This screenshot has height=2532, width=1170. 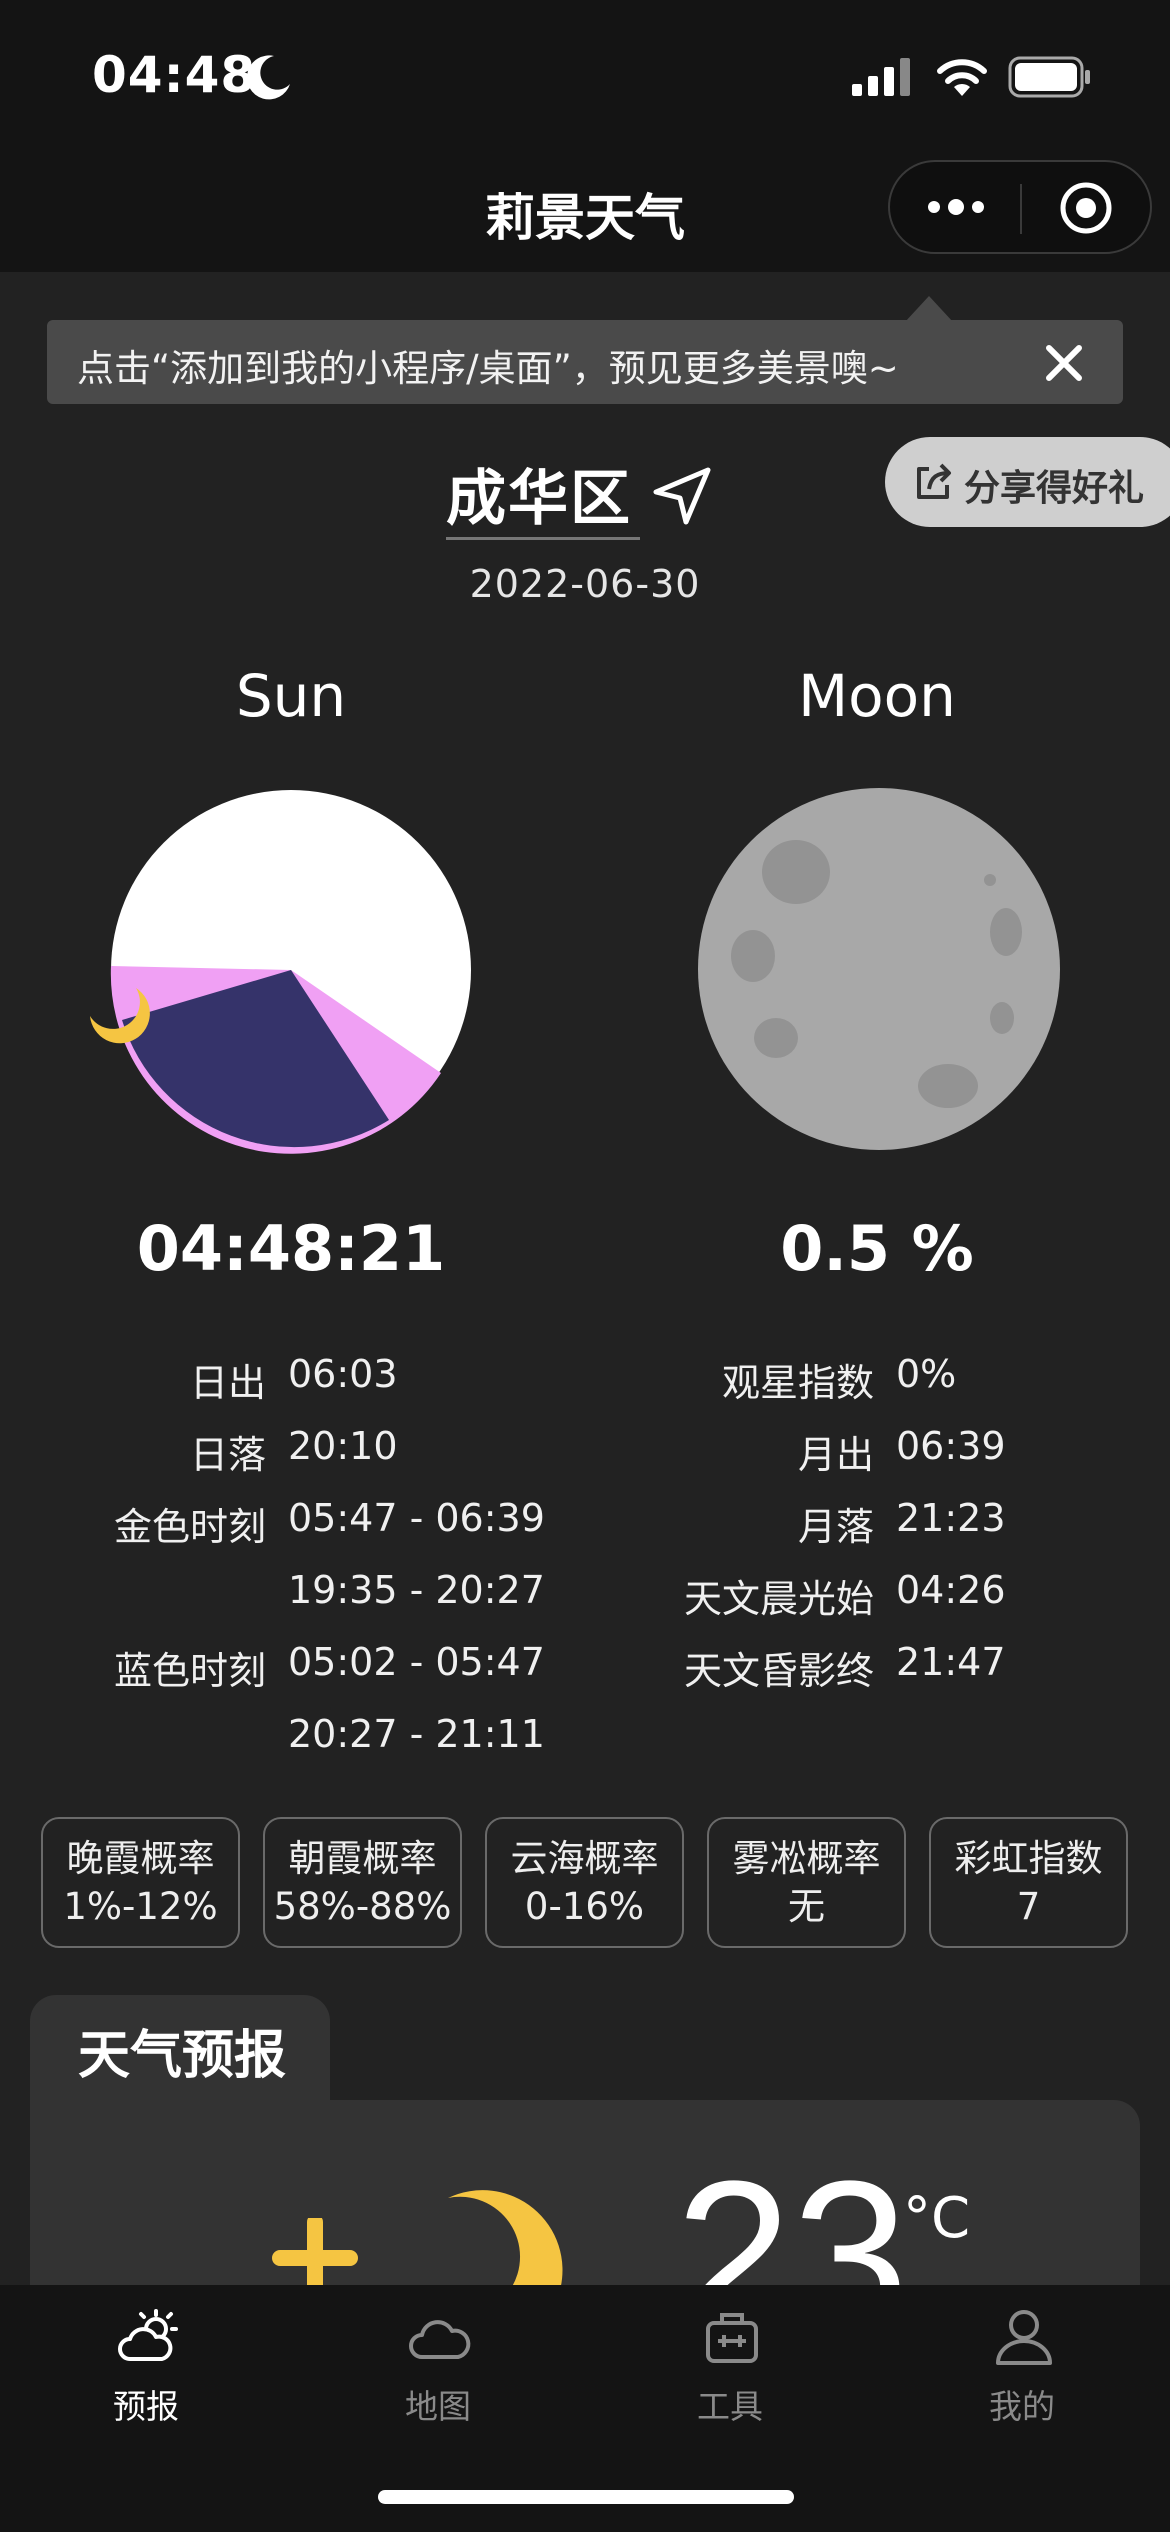 I want to click on moonset-value: 21:23, so click(x=951, y=1518).